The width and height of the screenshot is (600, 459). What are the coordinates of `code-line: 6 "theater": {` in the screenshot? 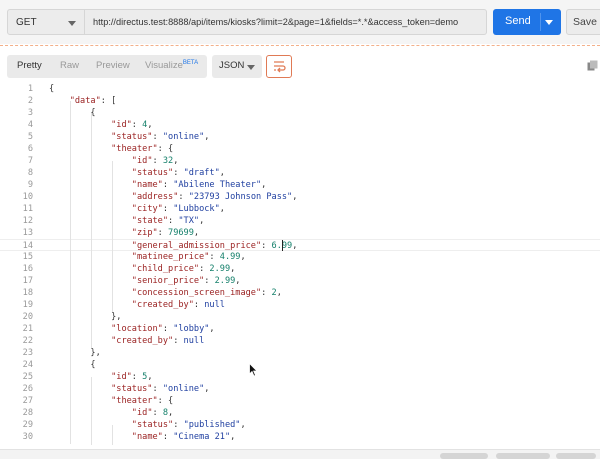 It's located at (300, 149).